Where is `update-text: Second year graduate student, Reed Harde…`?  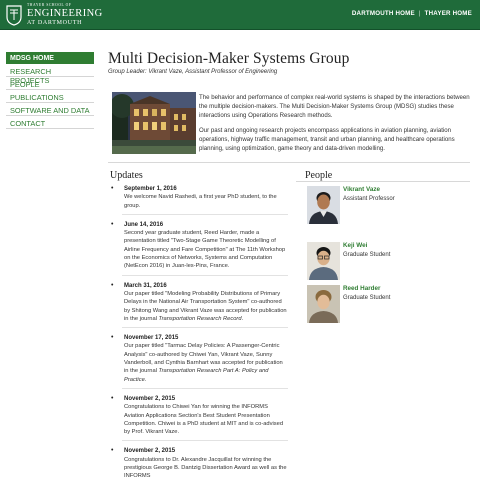
update-text: Second year graduate student, Reed Harde… is located at coordinates (205, 250).